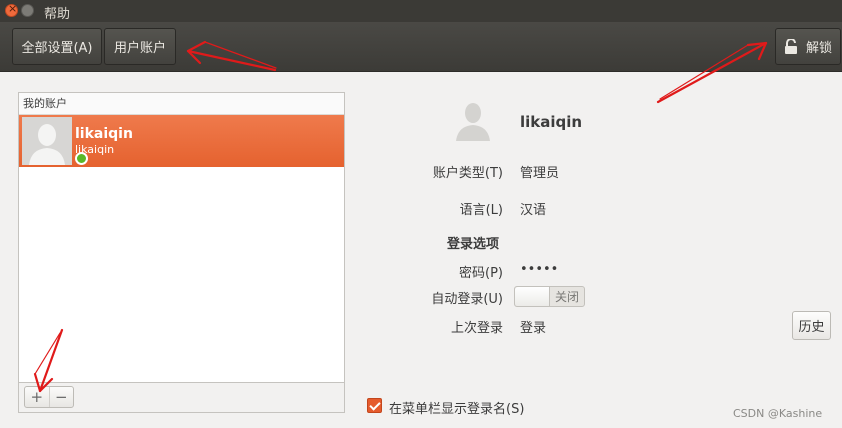  What do you see at coordinates (140, 46) in the screenshot?
I see `user-accounts-button: 用户账户` at bounding box center [140, 46].